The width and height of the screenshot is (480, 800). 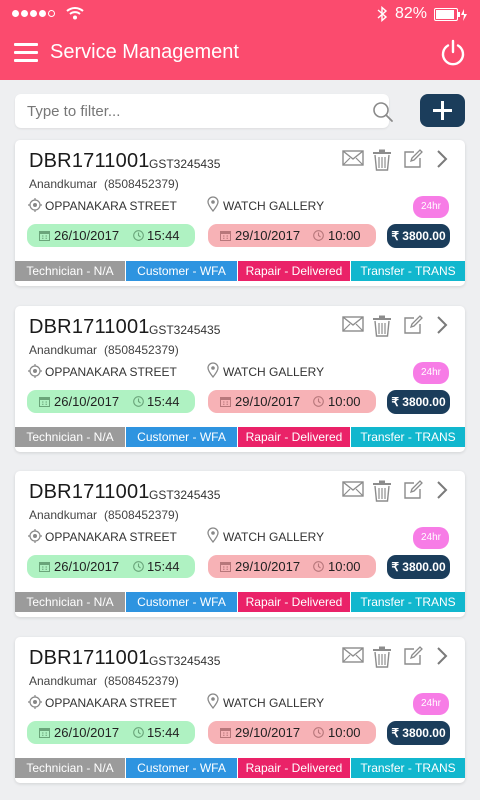 What do you see at coordinates (144, 52) in the screenshot?
I see `page-title: Service Management` at bounding box center [144, 52].